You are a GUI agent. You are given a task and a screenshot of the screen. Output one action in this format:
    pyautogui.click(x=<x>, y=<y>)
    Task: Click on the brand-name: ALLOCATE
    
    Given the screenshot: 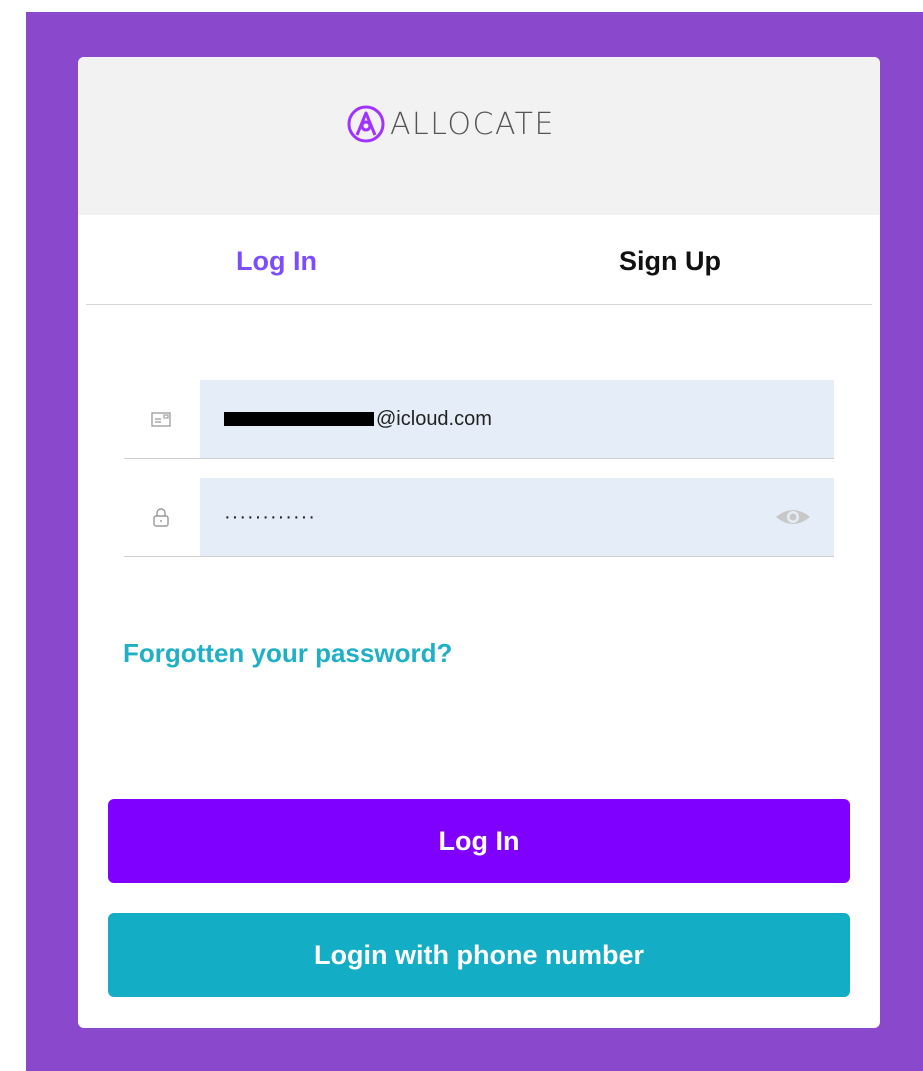 What is the action you would take?
    pyautogui.click(x=472, y=124)
    